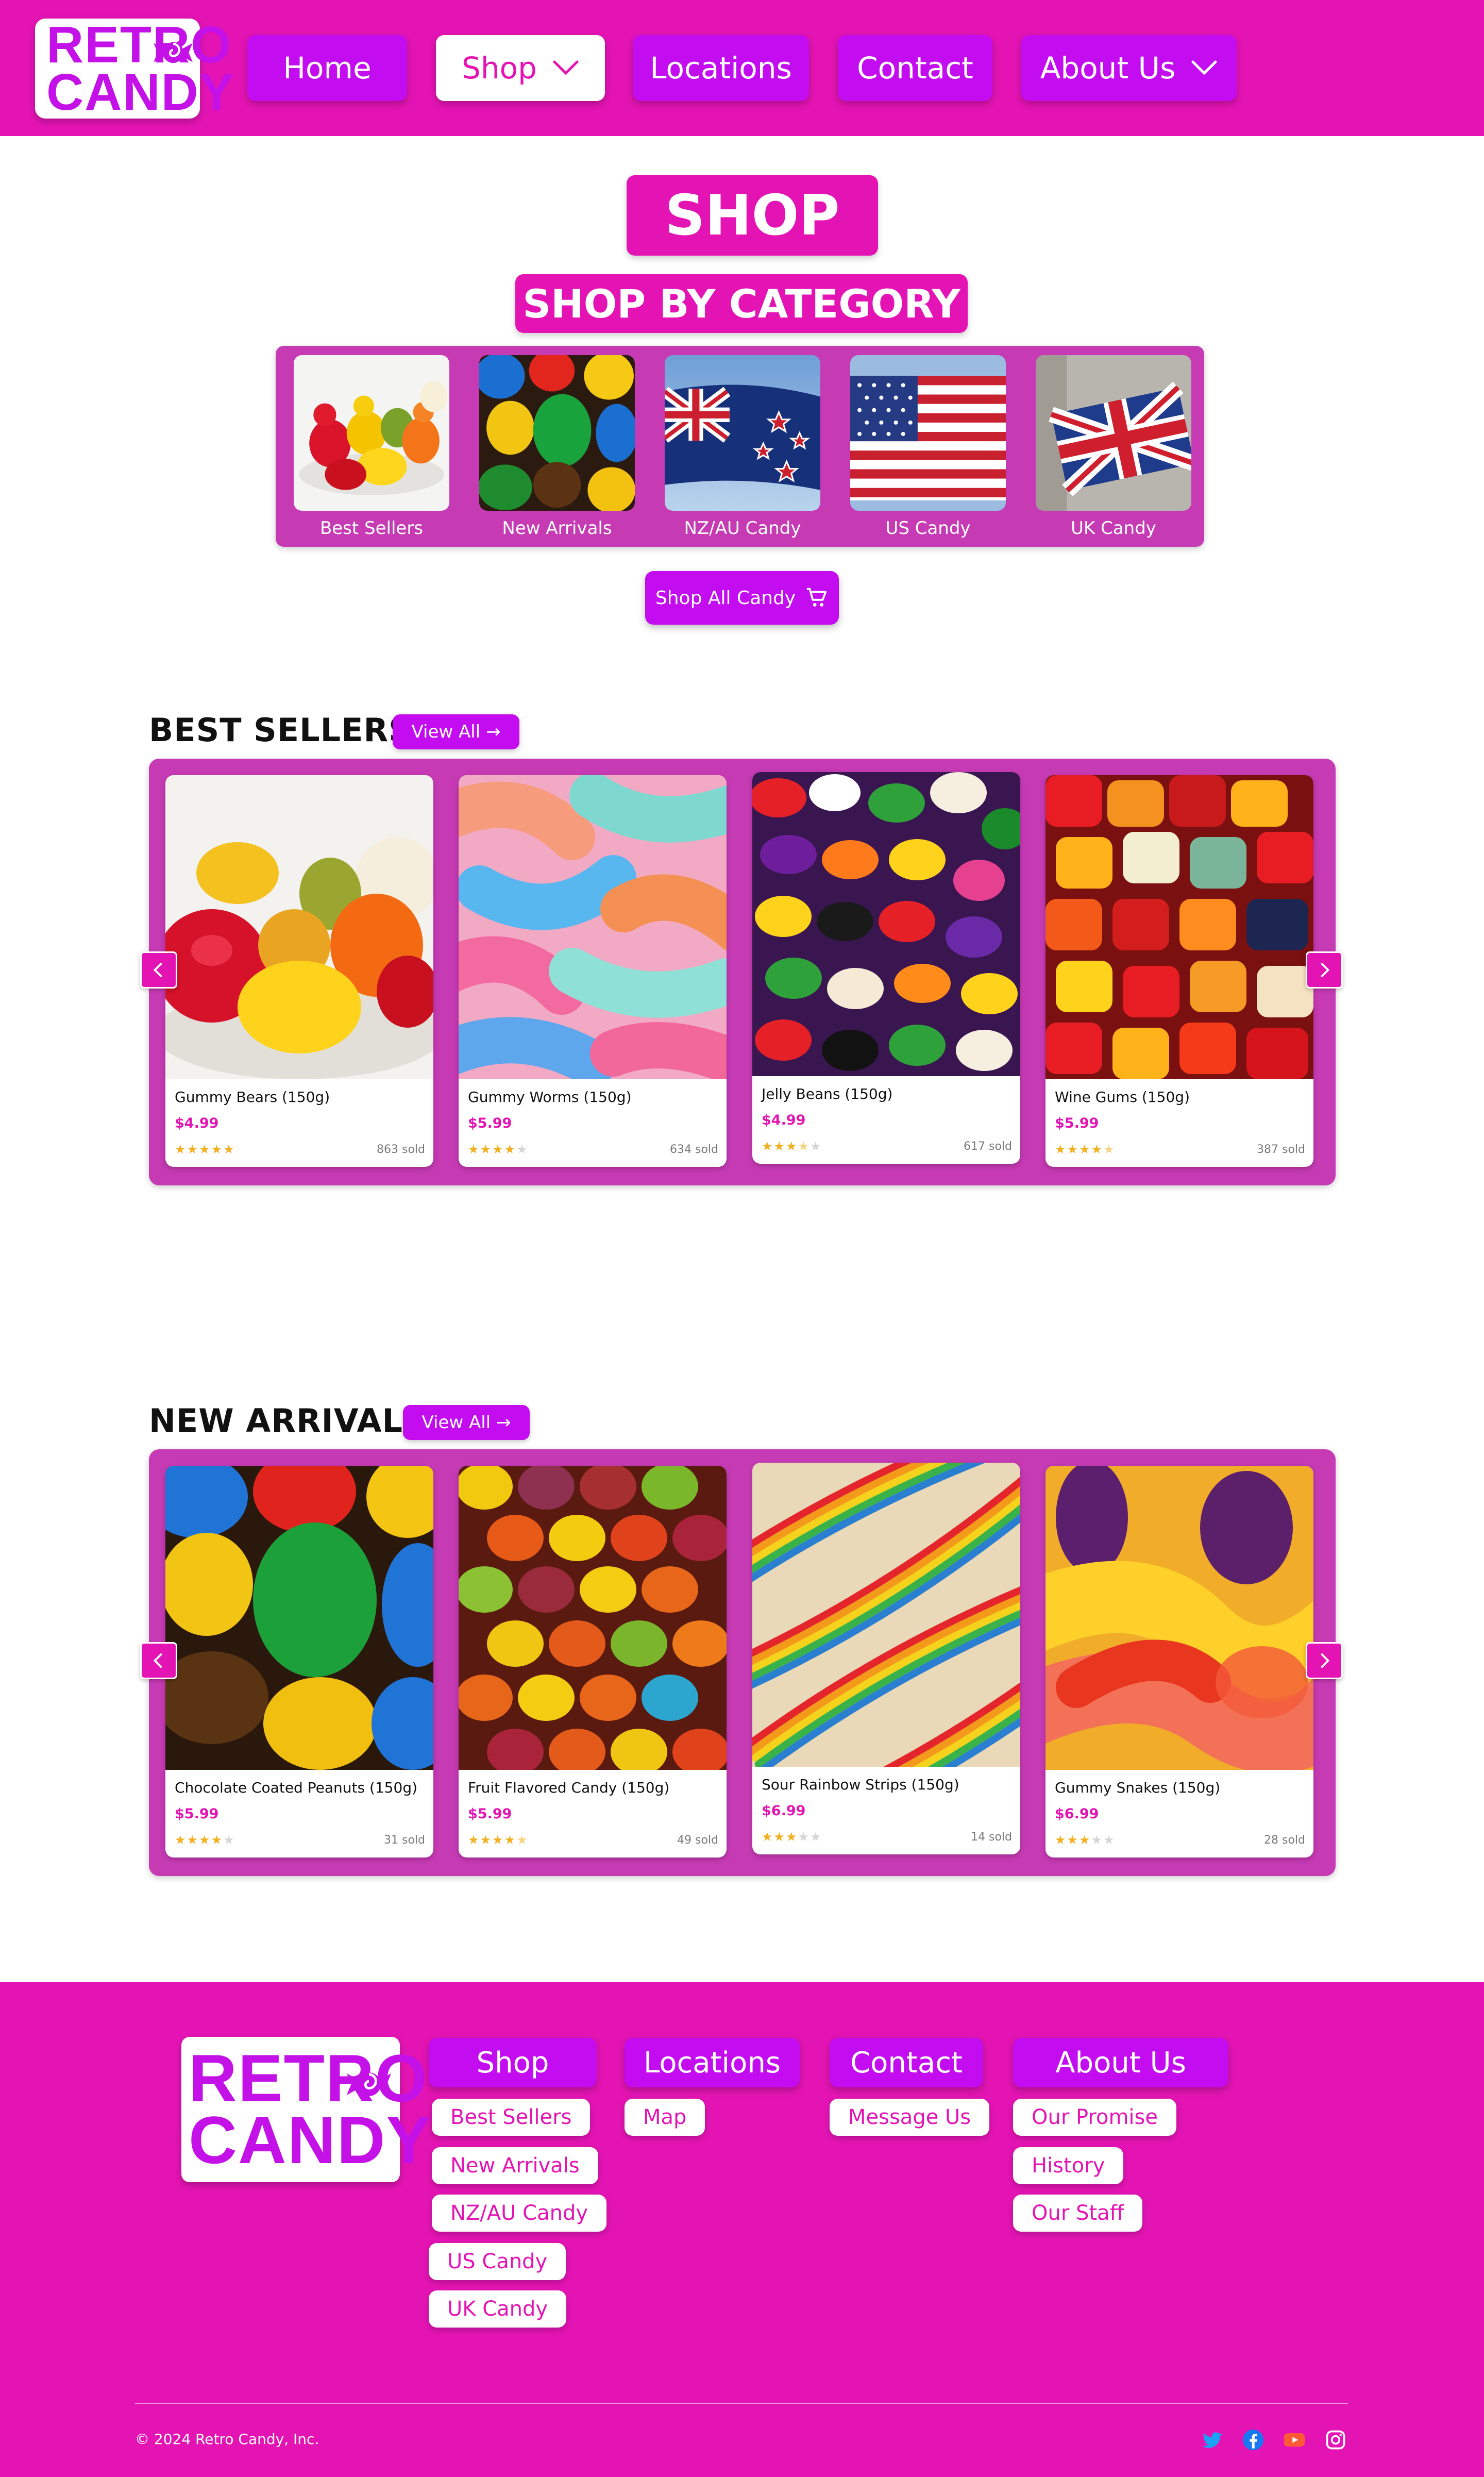  I want to click on footer-link-us-candy: US Candy, so click(497, 2261).